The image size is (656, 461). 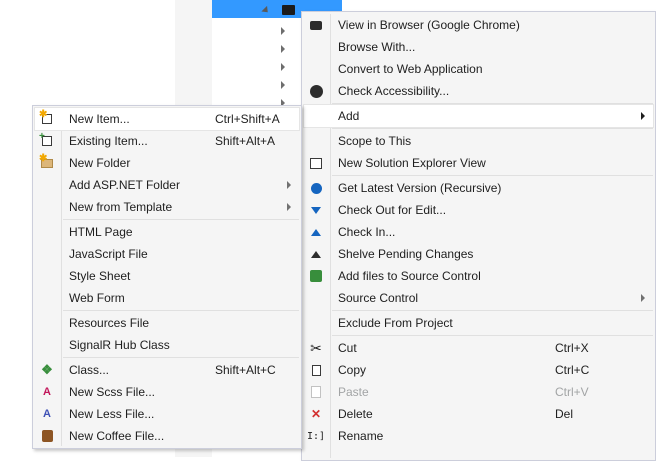 I want to click on submenu-item-existing-item: + Existing Item... Shift+Alt+A, so click(x=167, y=141).